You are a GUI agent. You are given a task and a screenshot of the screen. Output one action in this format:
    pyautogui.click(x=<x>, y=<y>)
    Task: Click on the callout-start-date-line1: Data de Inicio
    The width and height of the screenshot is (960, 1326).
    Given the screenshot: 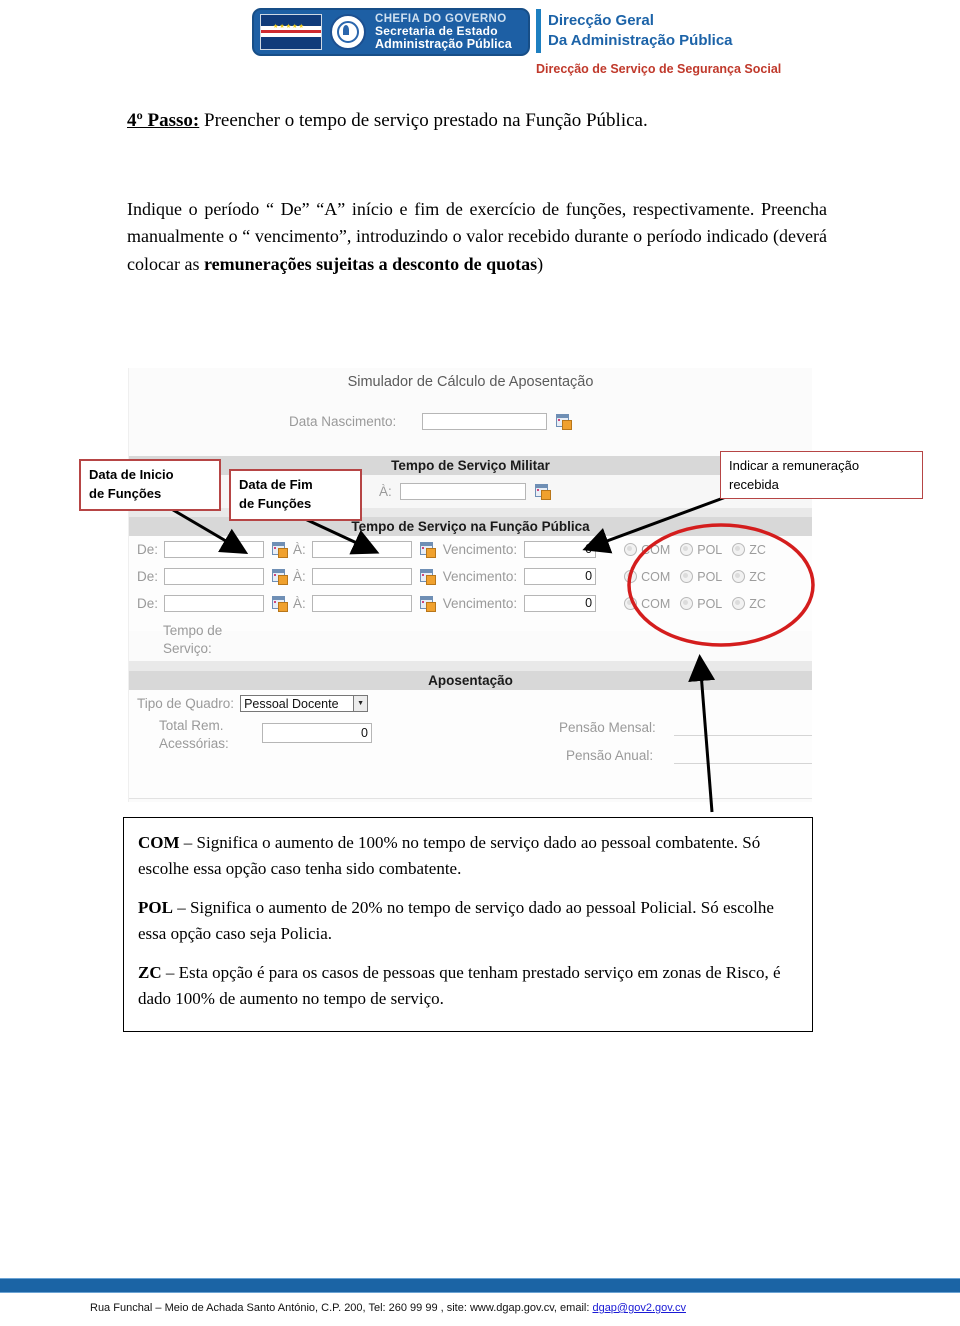 What is the action you would take?
    pyautogui.click(x=131, y=474)
    